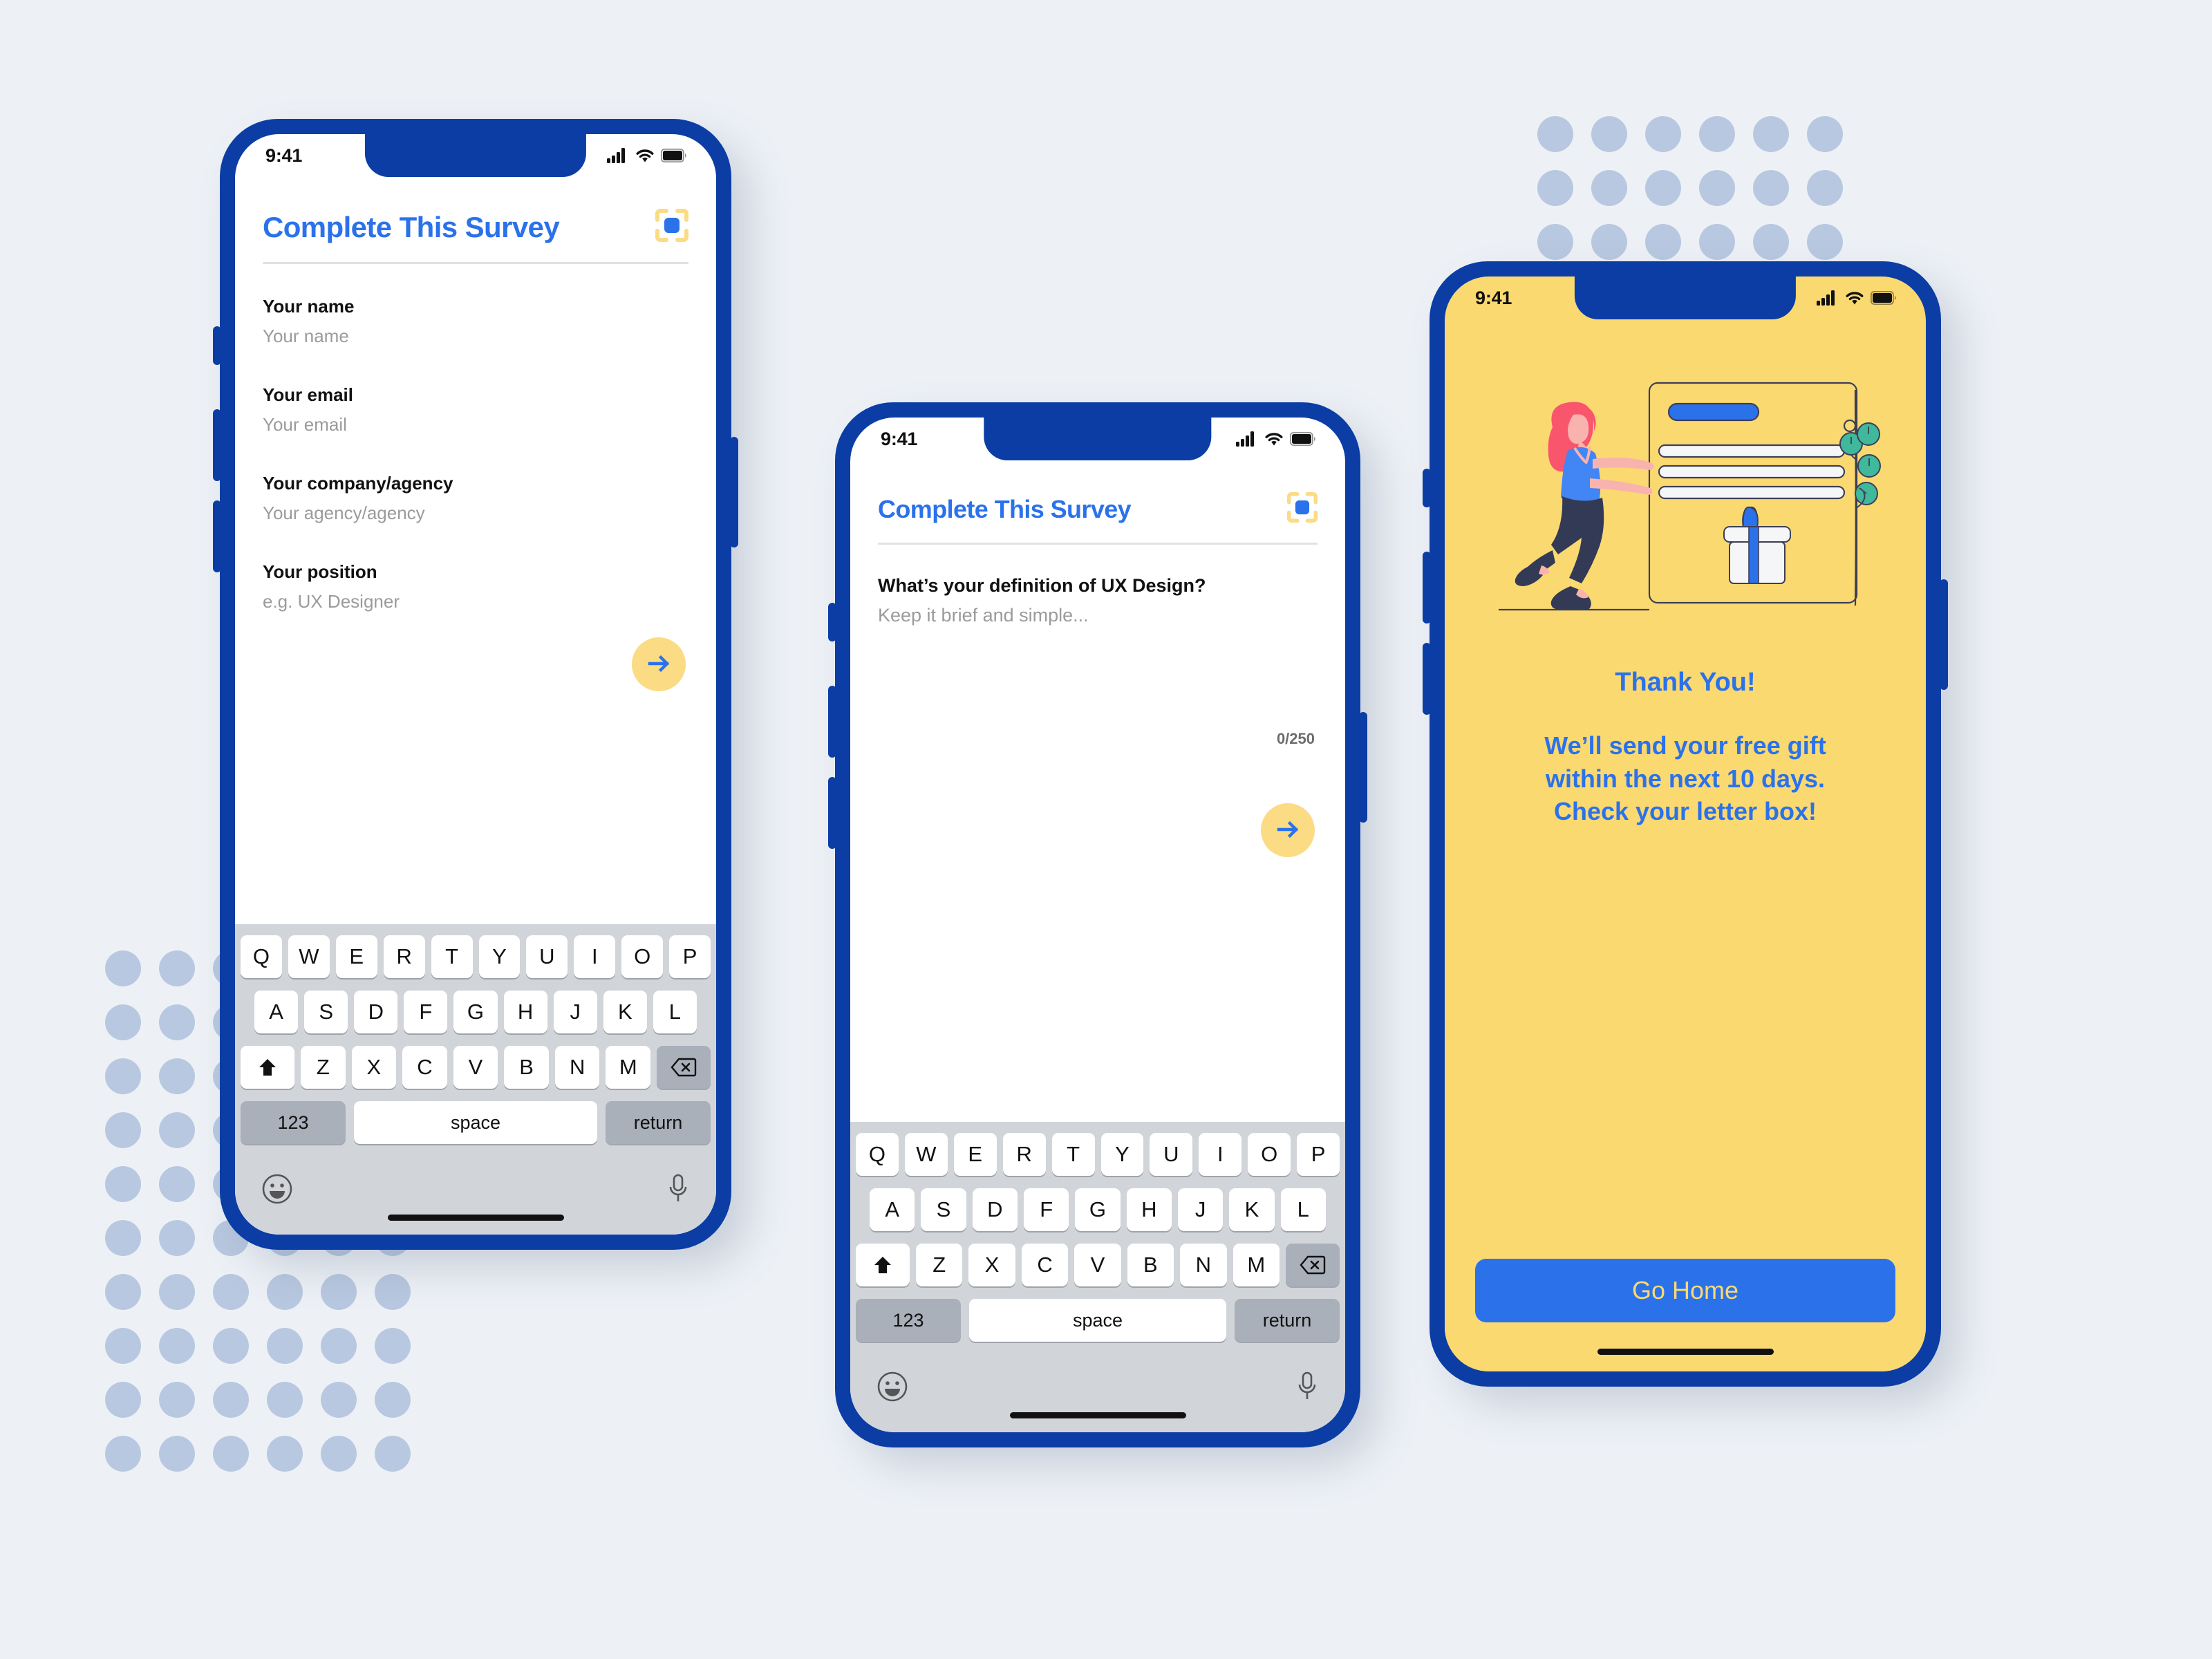  What do you see at coordinates (659, 664) in the screenshot?
I see `next-step-button` at bounding box center [659, 664].